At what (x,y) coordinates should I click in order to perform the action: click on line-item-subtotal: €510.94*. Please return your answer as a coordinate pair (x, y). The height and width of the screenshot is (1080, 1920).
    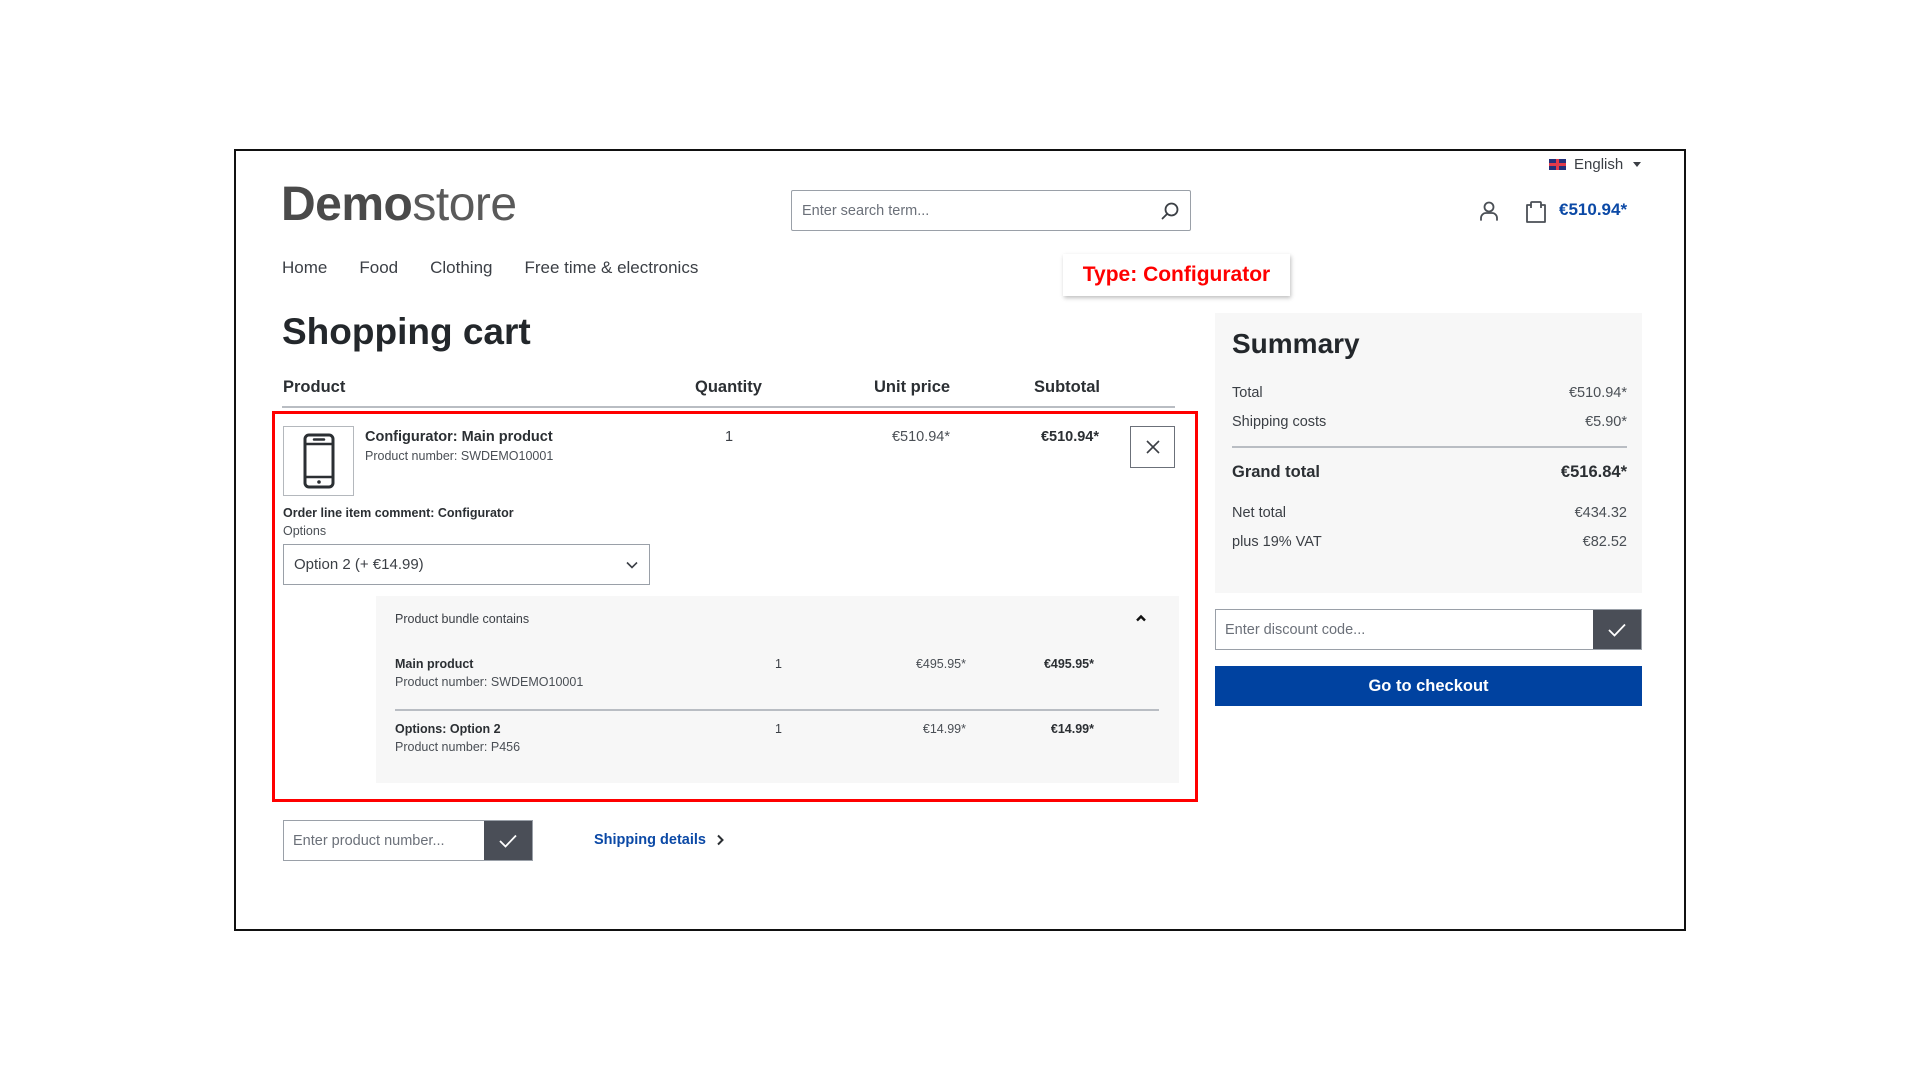
    Looking at the image, I should click on (1069, 437).